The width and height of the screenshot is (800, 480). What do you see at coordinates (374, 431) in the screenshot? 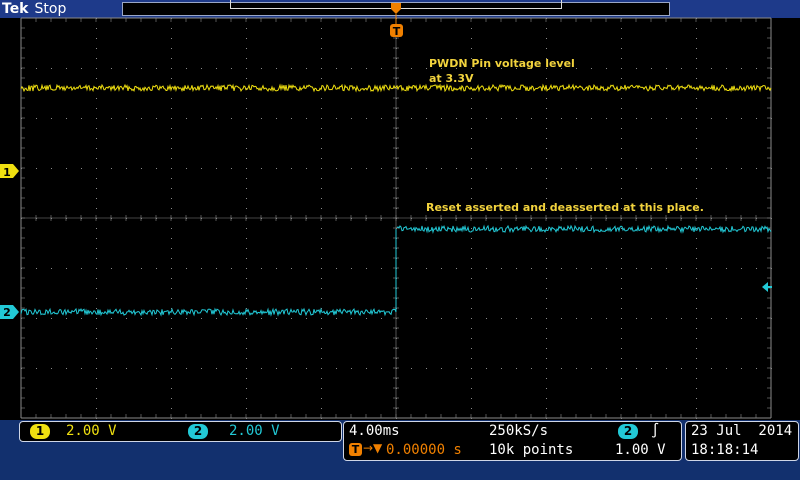
I see `time-per-div: 4.00ms` at bounding box center [374, 431].